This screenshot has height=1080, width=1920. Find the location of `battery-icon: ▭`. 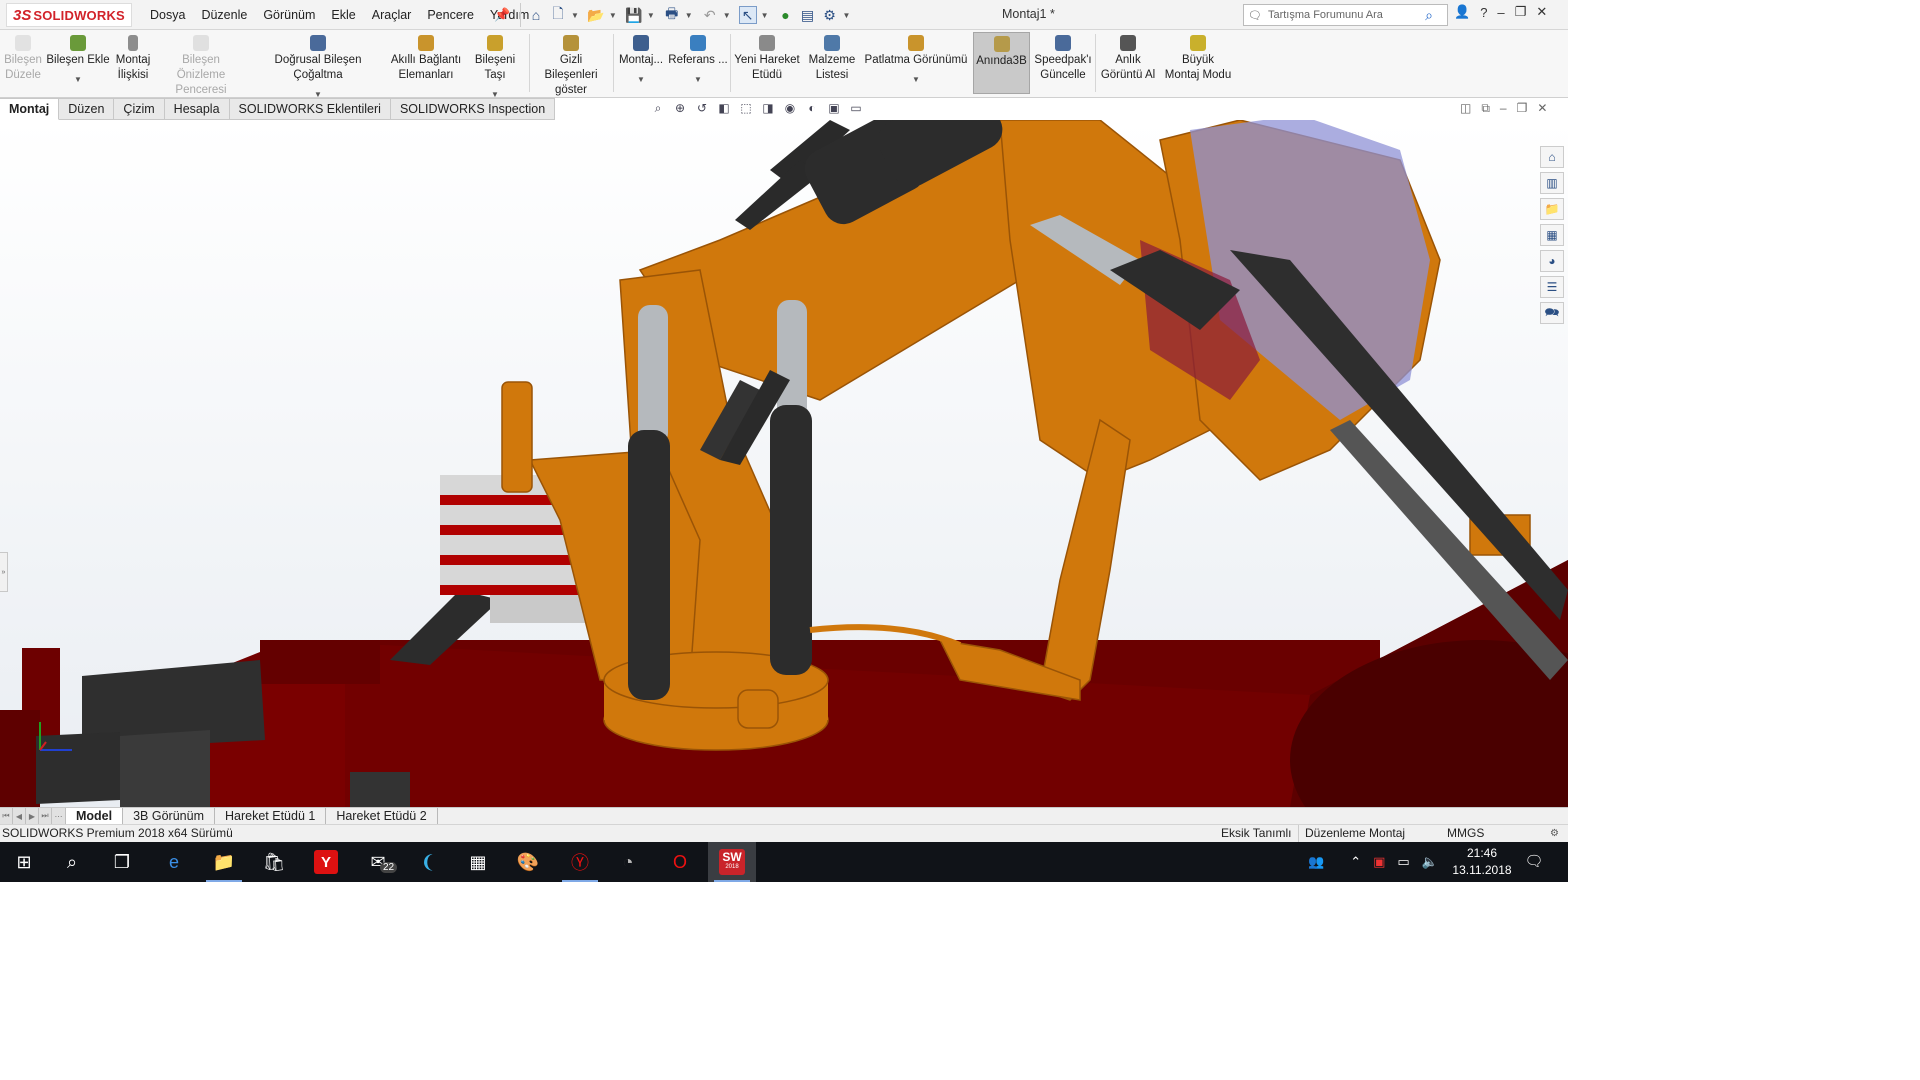

battery-icon: ▭ is located at coordinates (1403, 862).